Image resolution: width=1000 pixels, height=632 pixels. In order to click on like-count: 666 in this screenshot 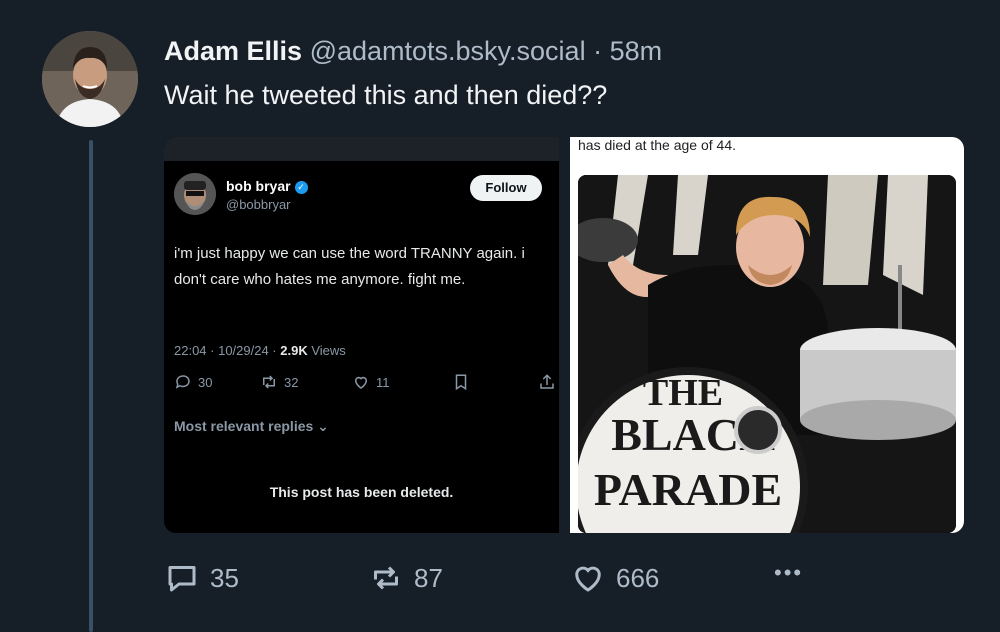, I will do `click(638, 577)`.